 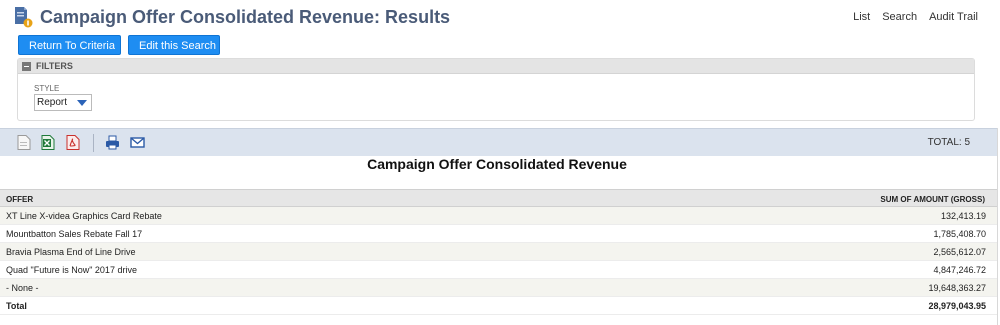 What do you see at coordinates (174, 45) in the screenshot?
I see `edit-search-button: Edit this Search` at bounding box center [174, 45].